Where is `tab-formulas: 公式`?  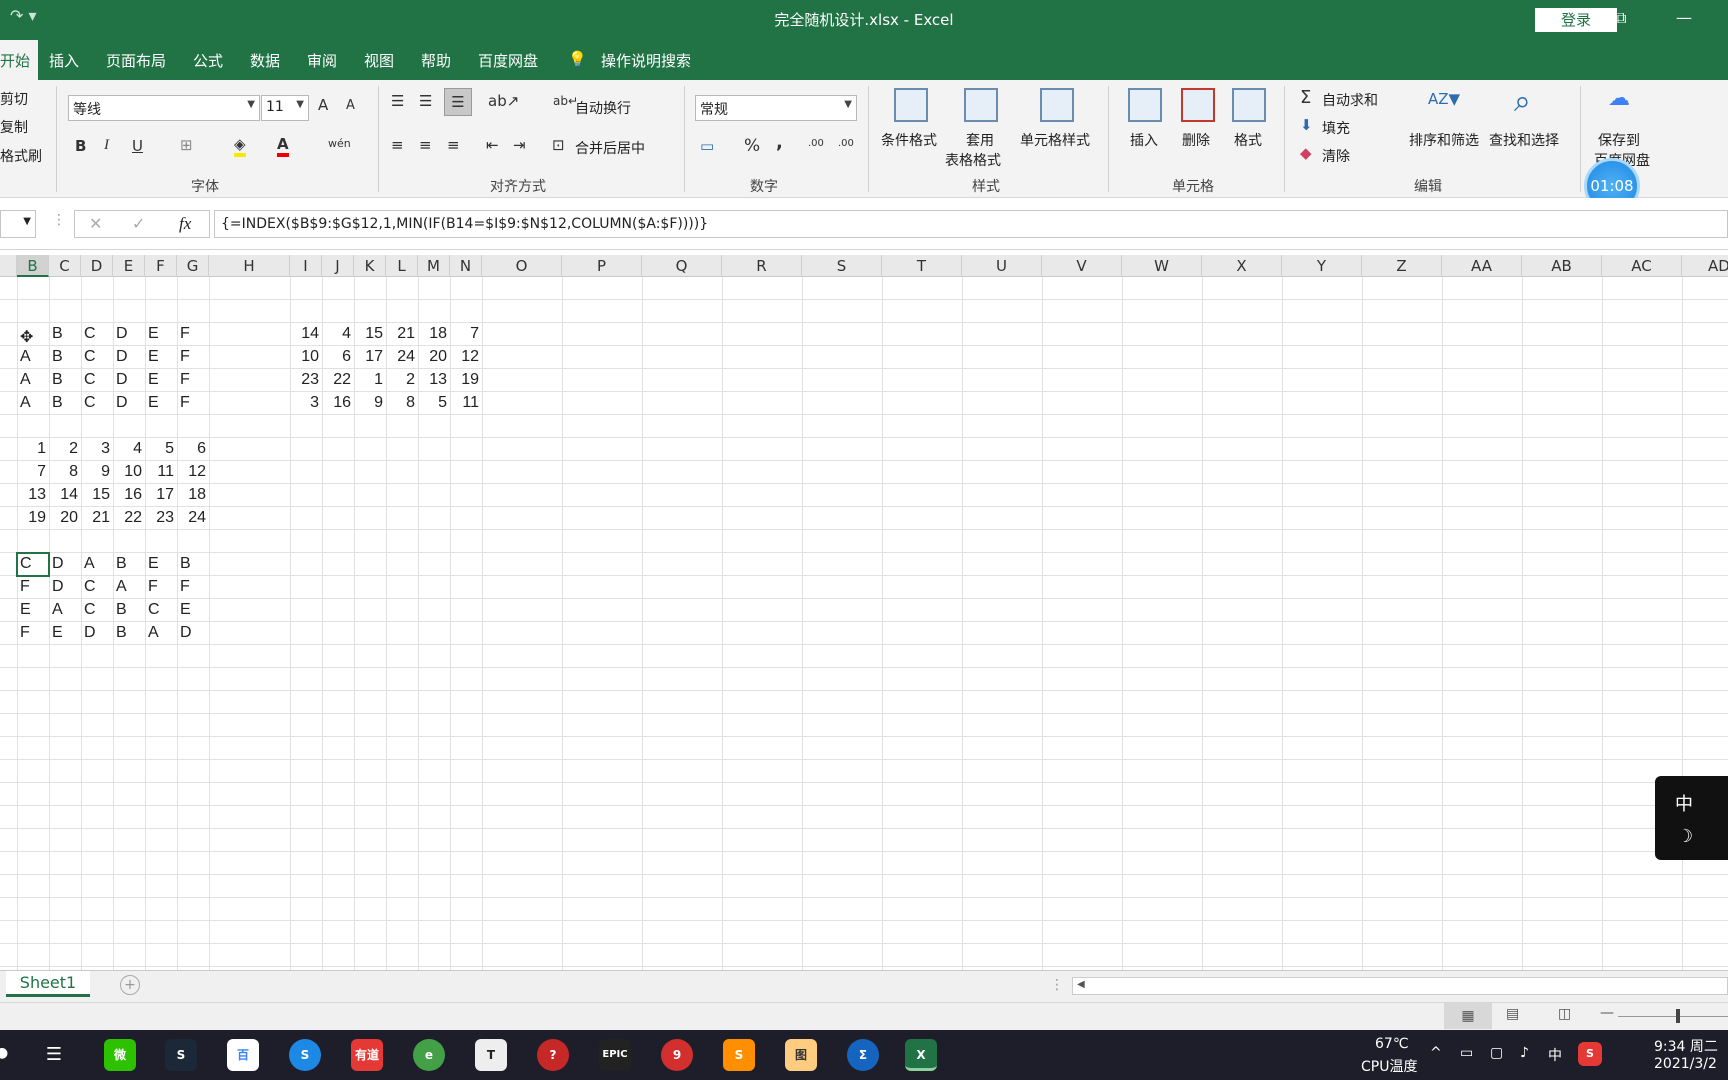
tab-formulas: 公式 is located at coordinates (208, 60).